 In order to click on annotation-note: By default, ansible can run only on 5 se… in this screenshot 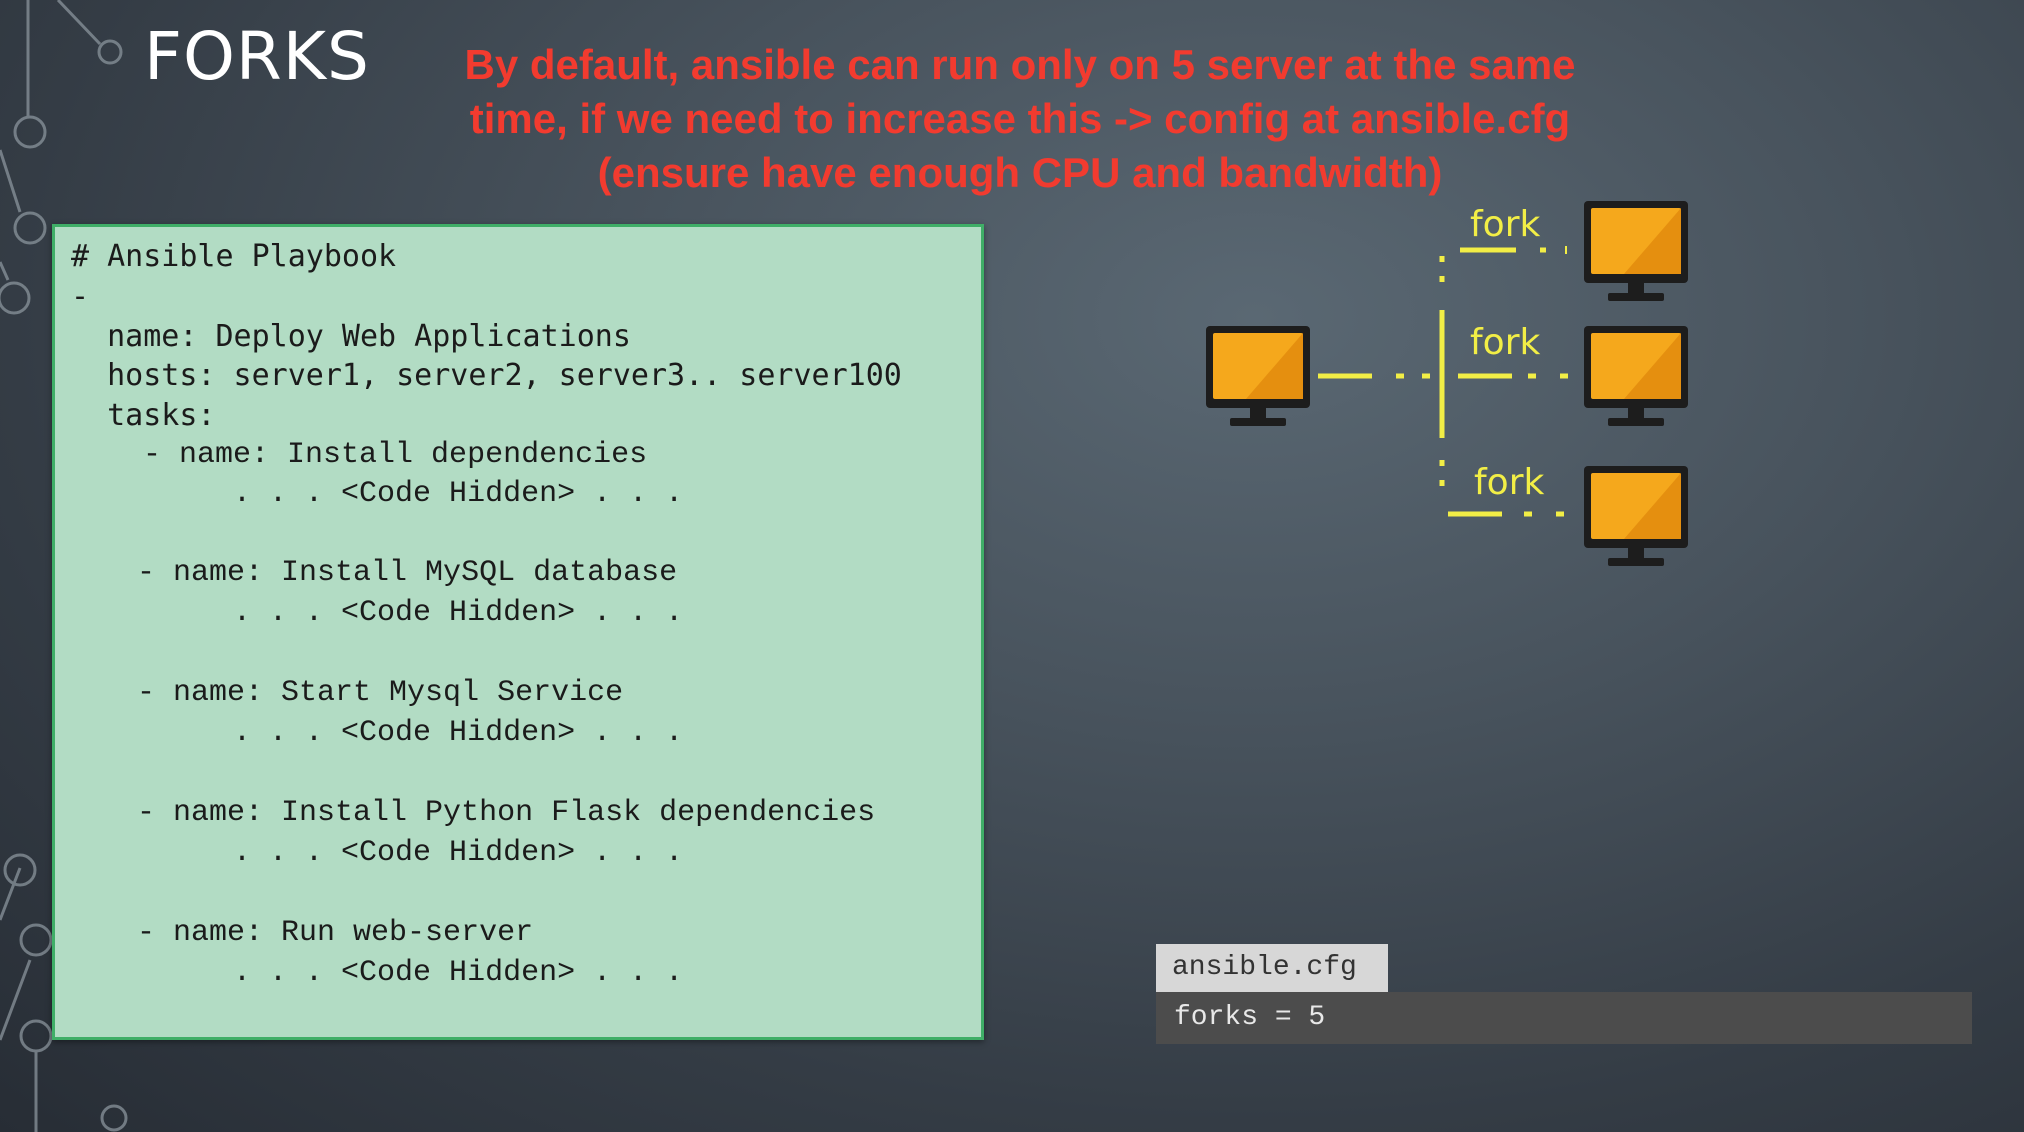, I will do `click(1020, 119)`.